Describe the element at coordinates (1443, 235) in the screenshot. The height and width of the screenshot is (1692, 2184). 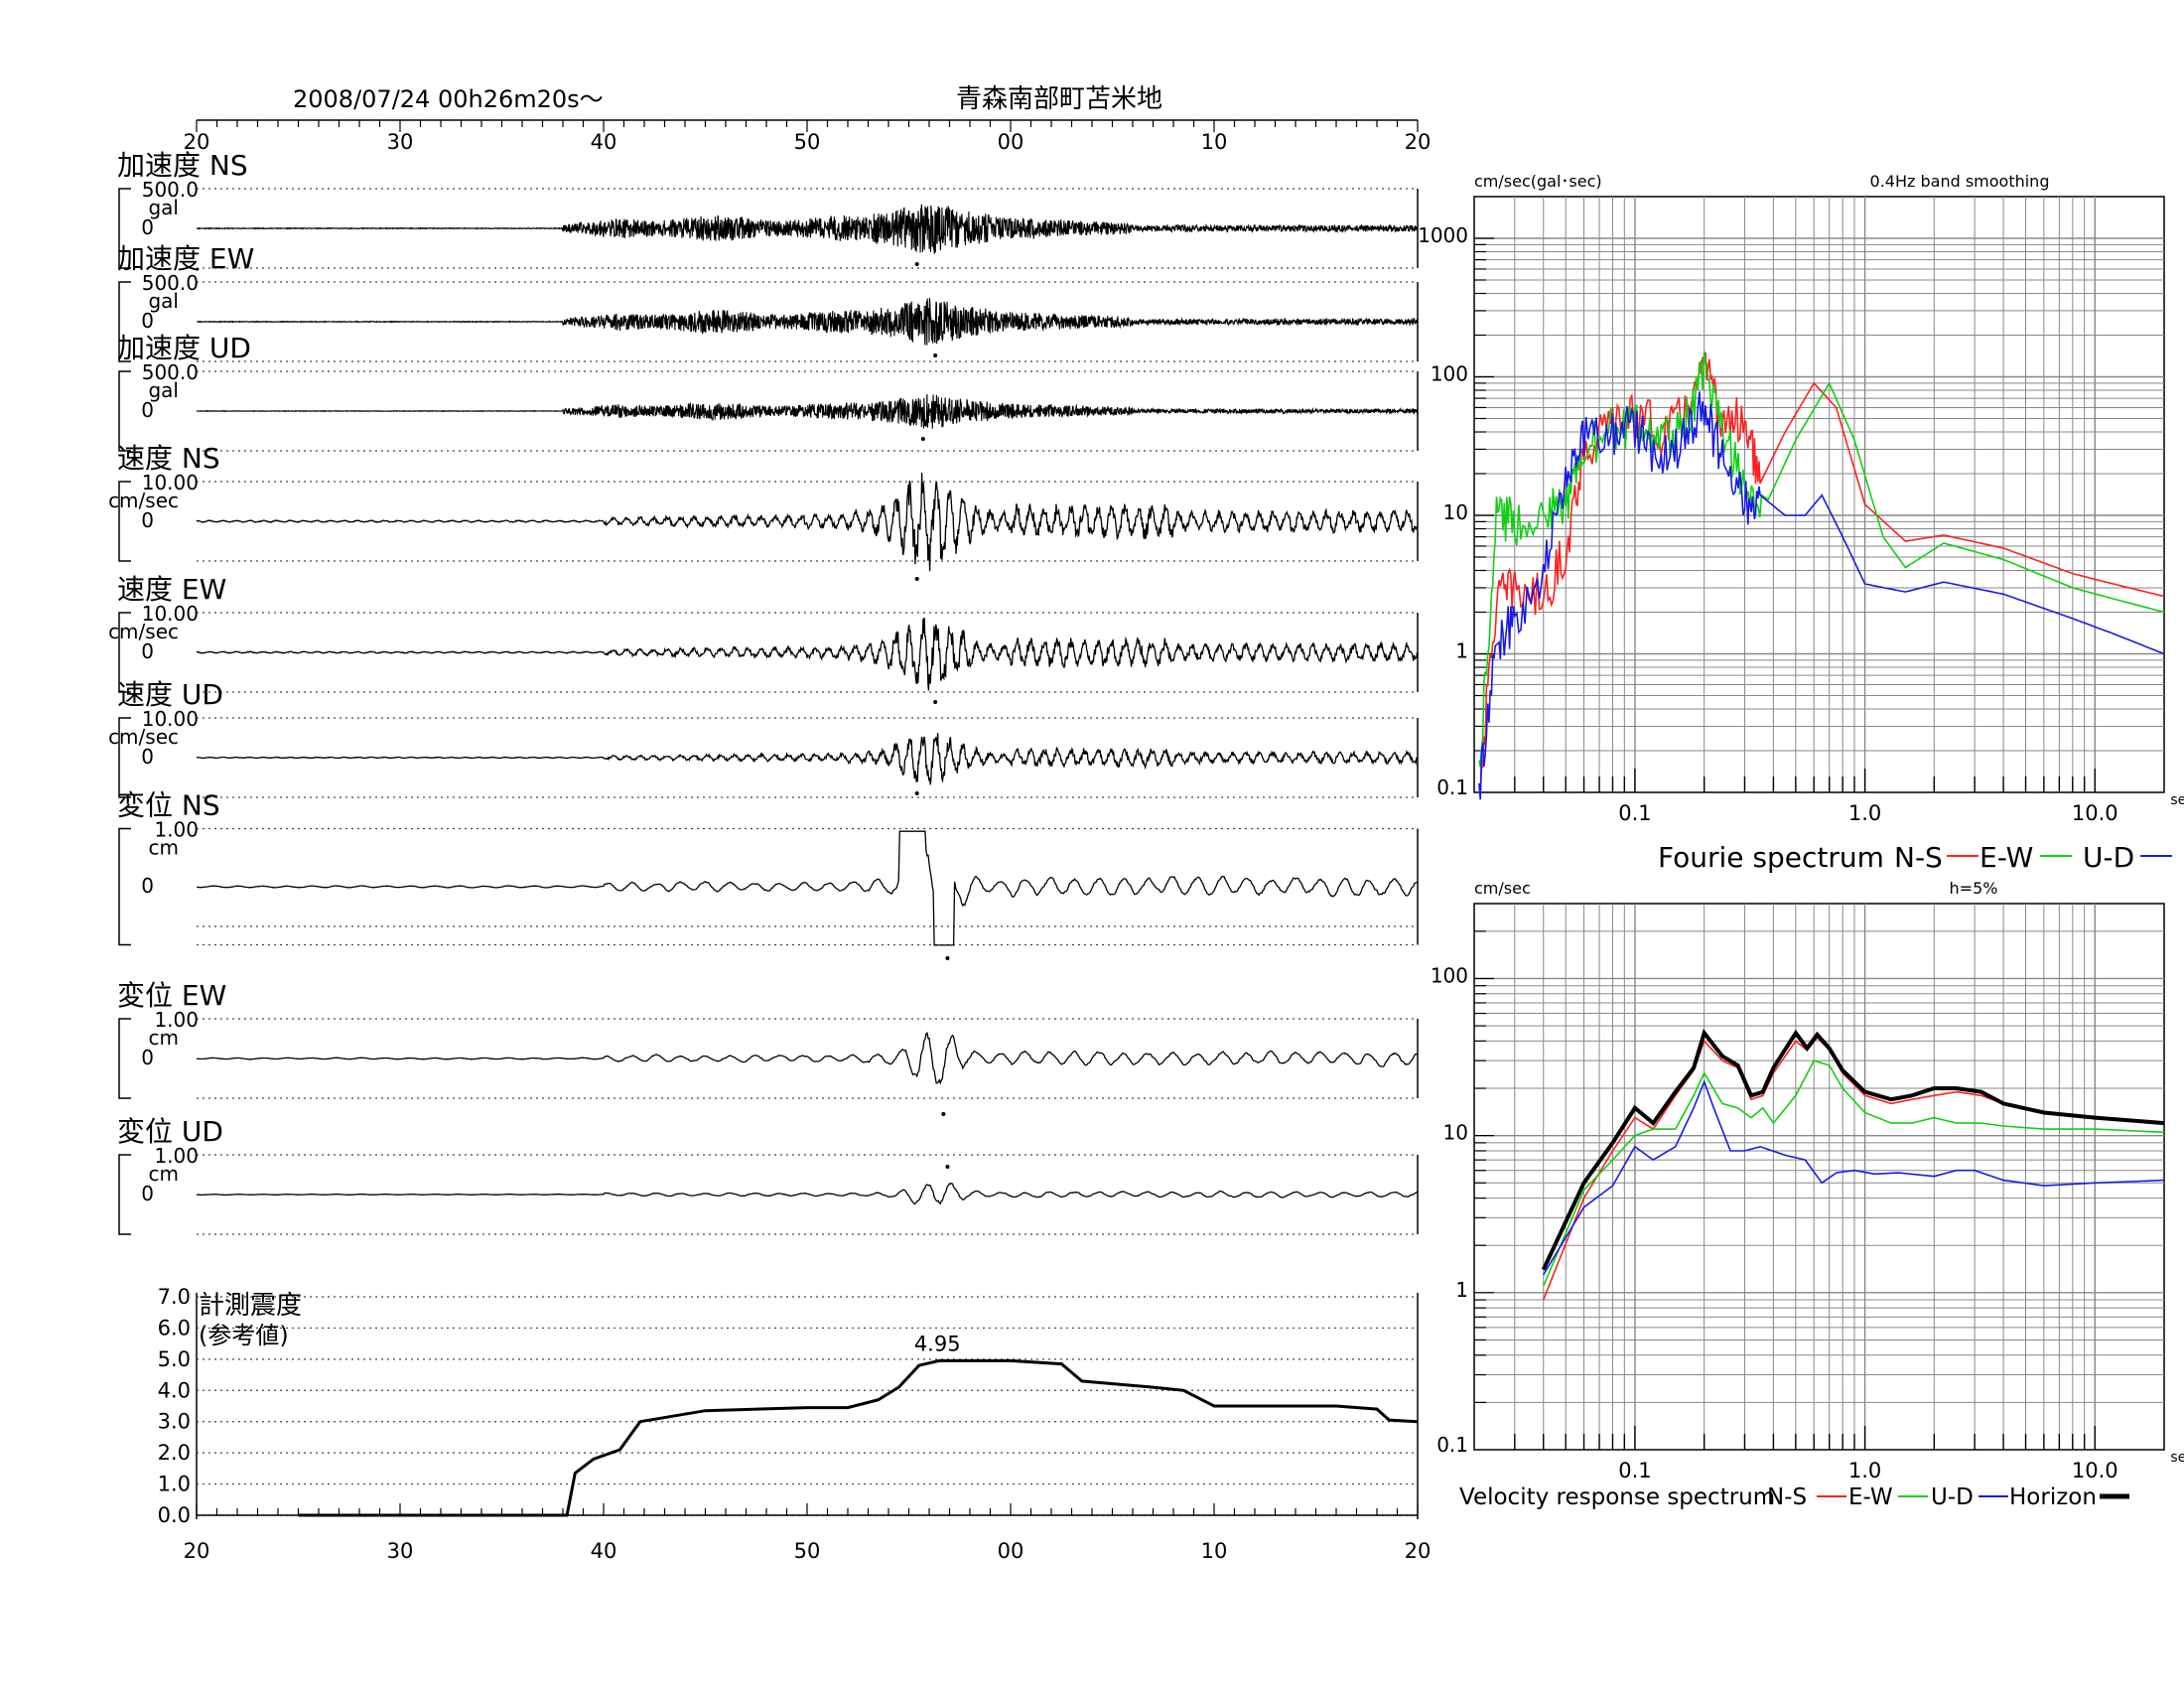
I see `spectrum-y-tick-label: 1000` at that location.